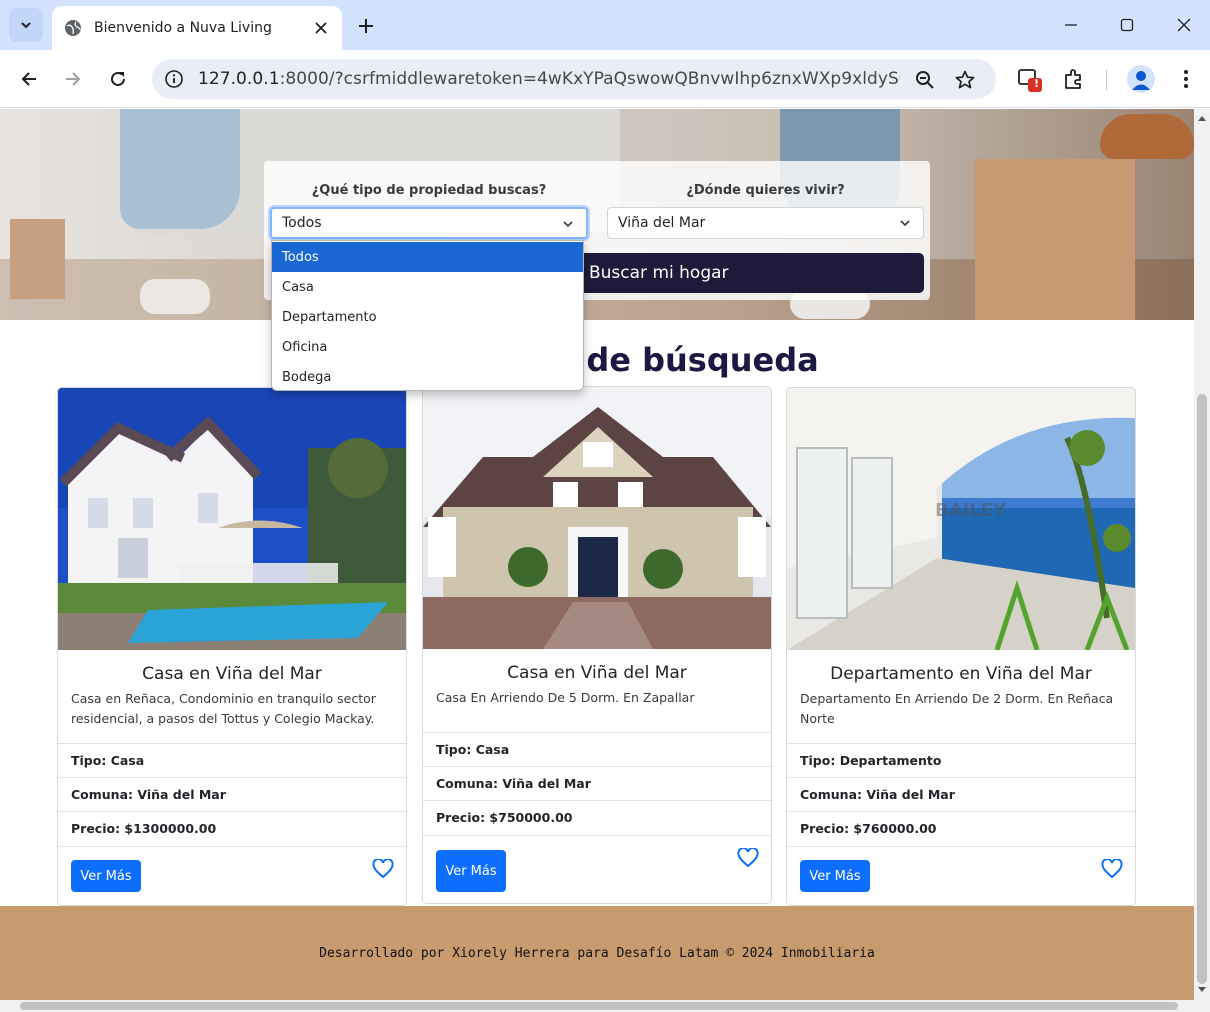 The height and width of the screenshot is (1012, 1210). What do you see at coordinates (599, 1006) in the screenshot?
I see `horizontal-scrollbar-thumb` at bounding box center [599, 1006].